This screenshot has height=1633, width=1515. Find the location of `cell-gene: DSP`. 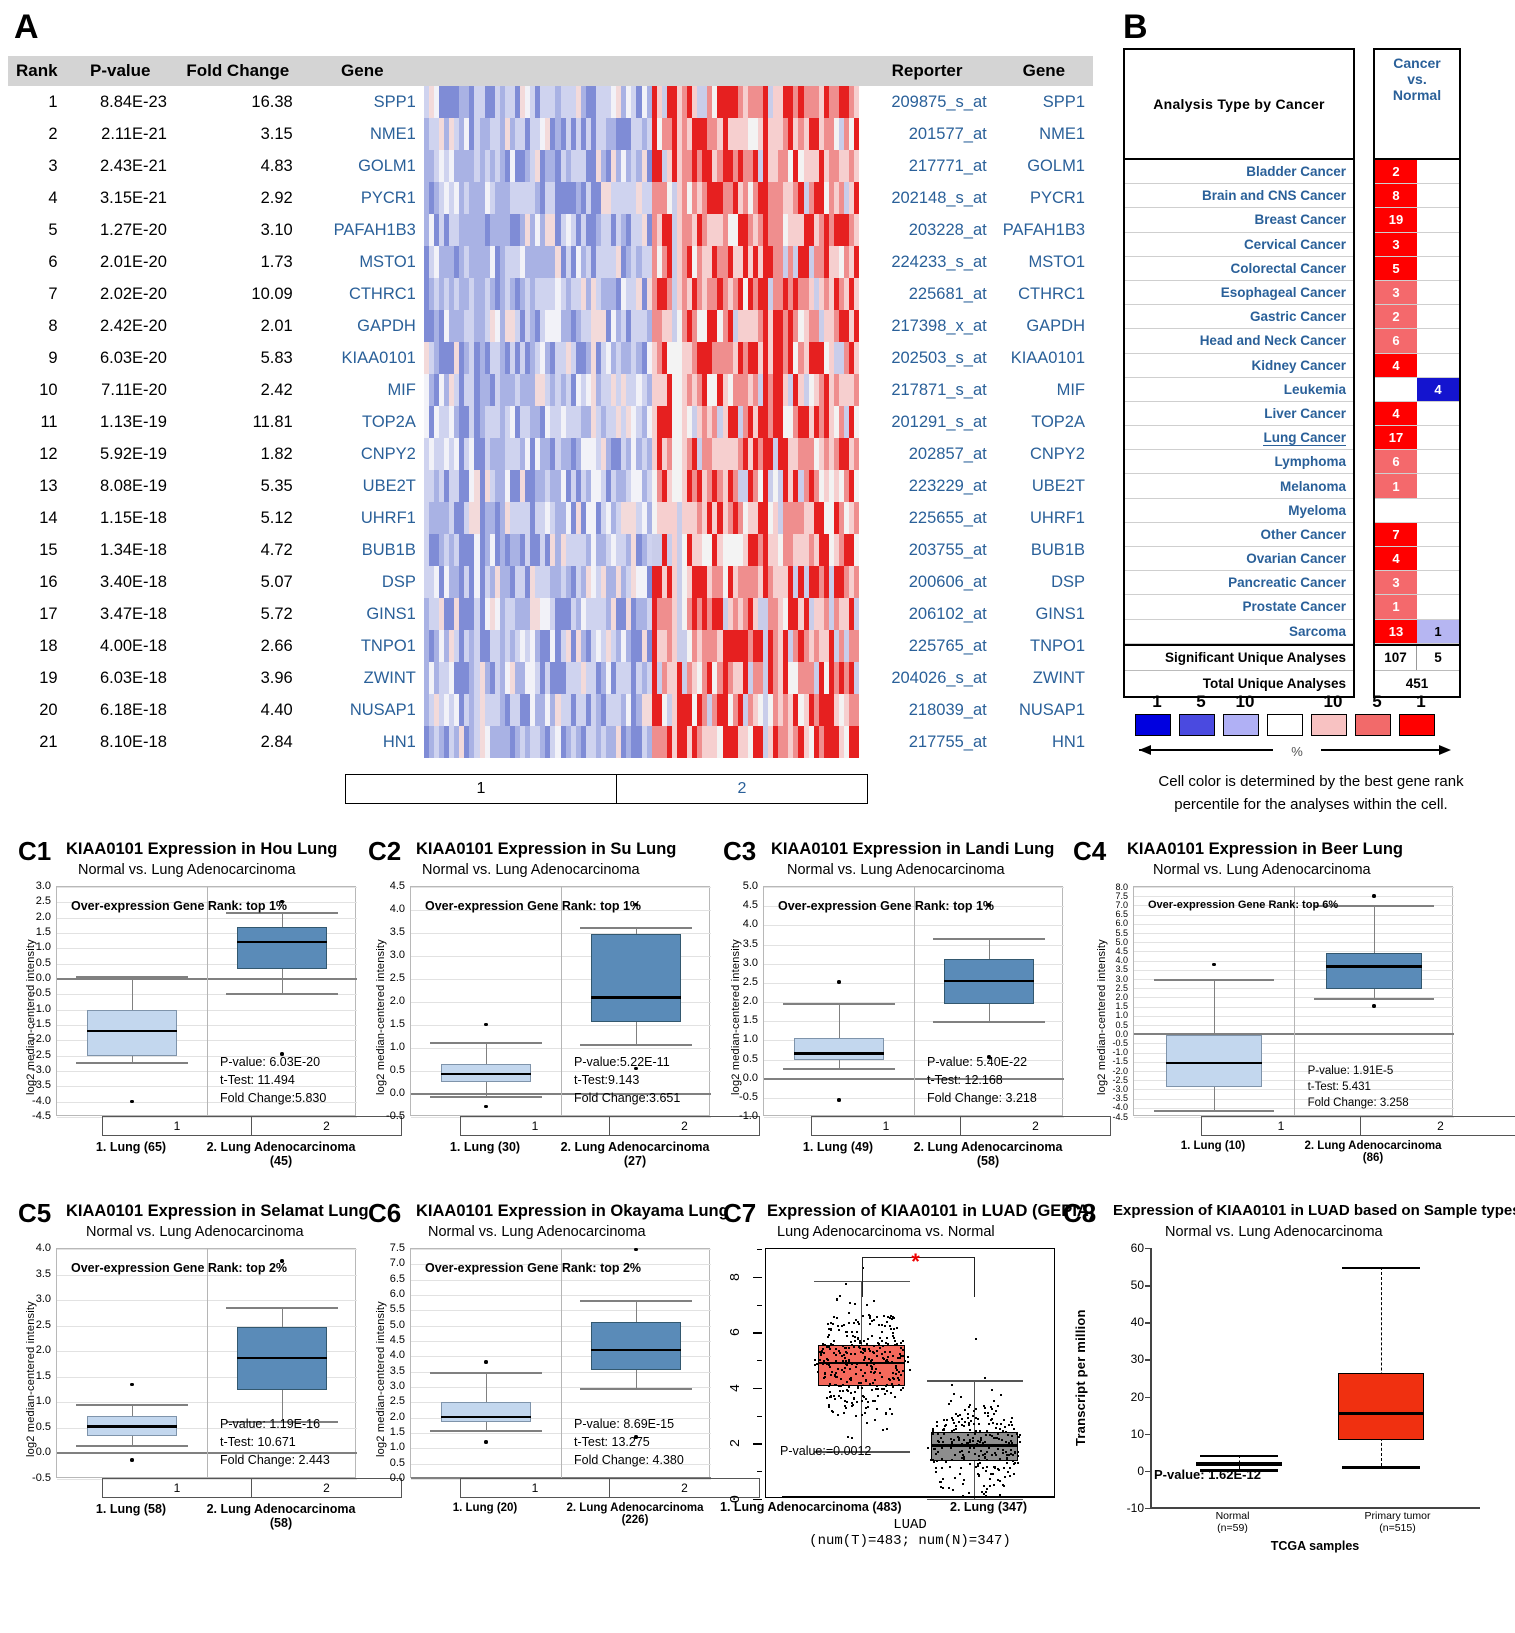

cell-gene: DSP is located at coordinates (398, 581).